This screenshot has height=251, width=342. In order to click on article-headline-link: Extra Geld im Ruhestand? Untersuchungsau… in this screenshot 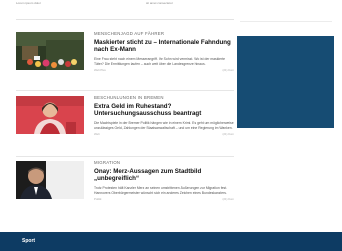, I will do `click(164, 110)`.